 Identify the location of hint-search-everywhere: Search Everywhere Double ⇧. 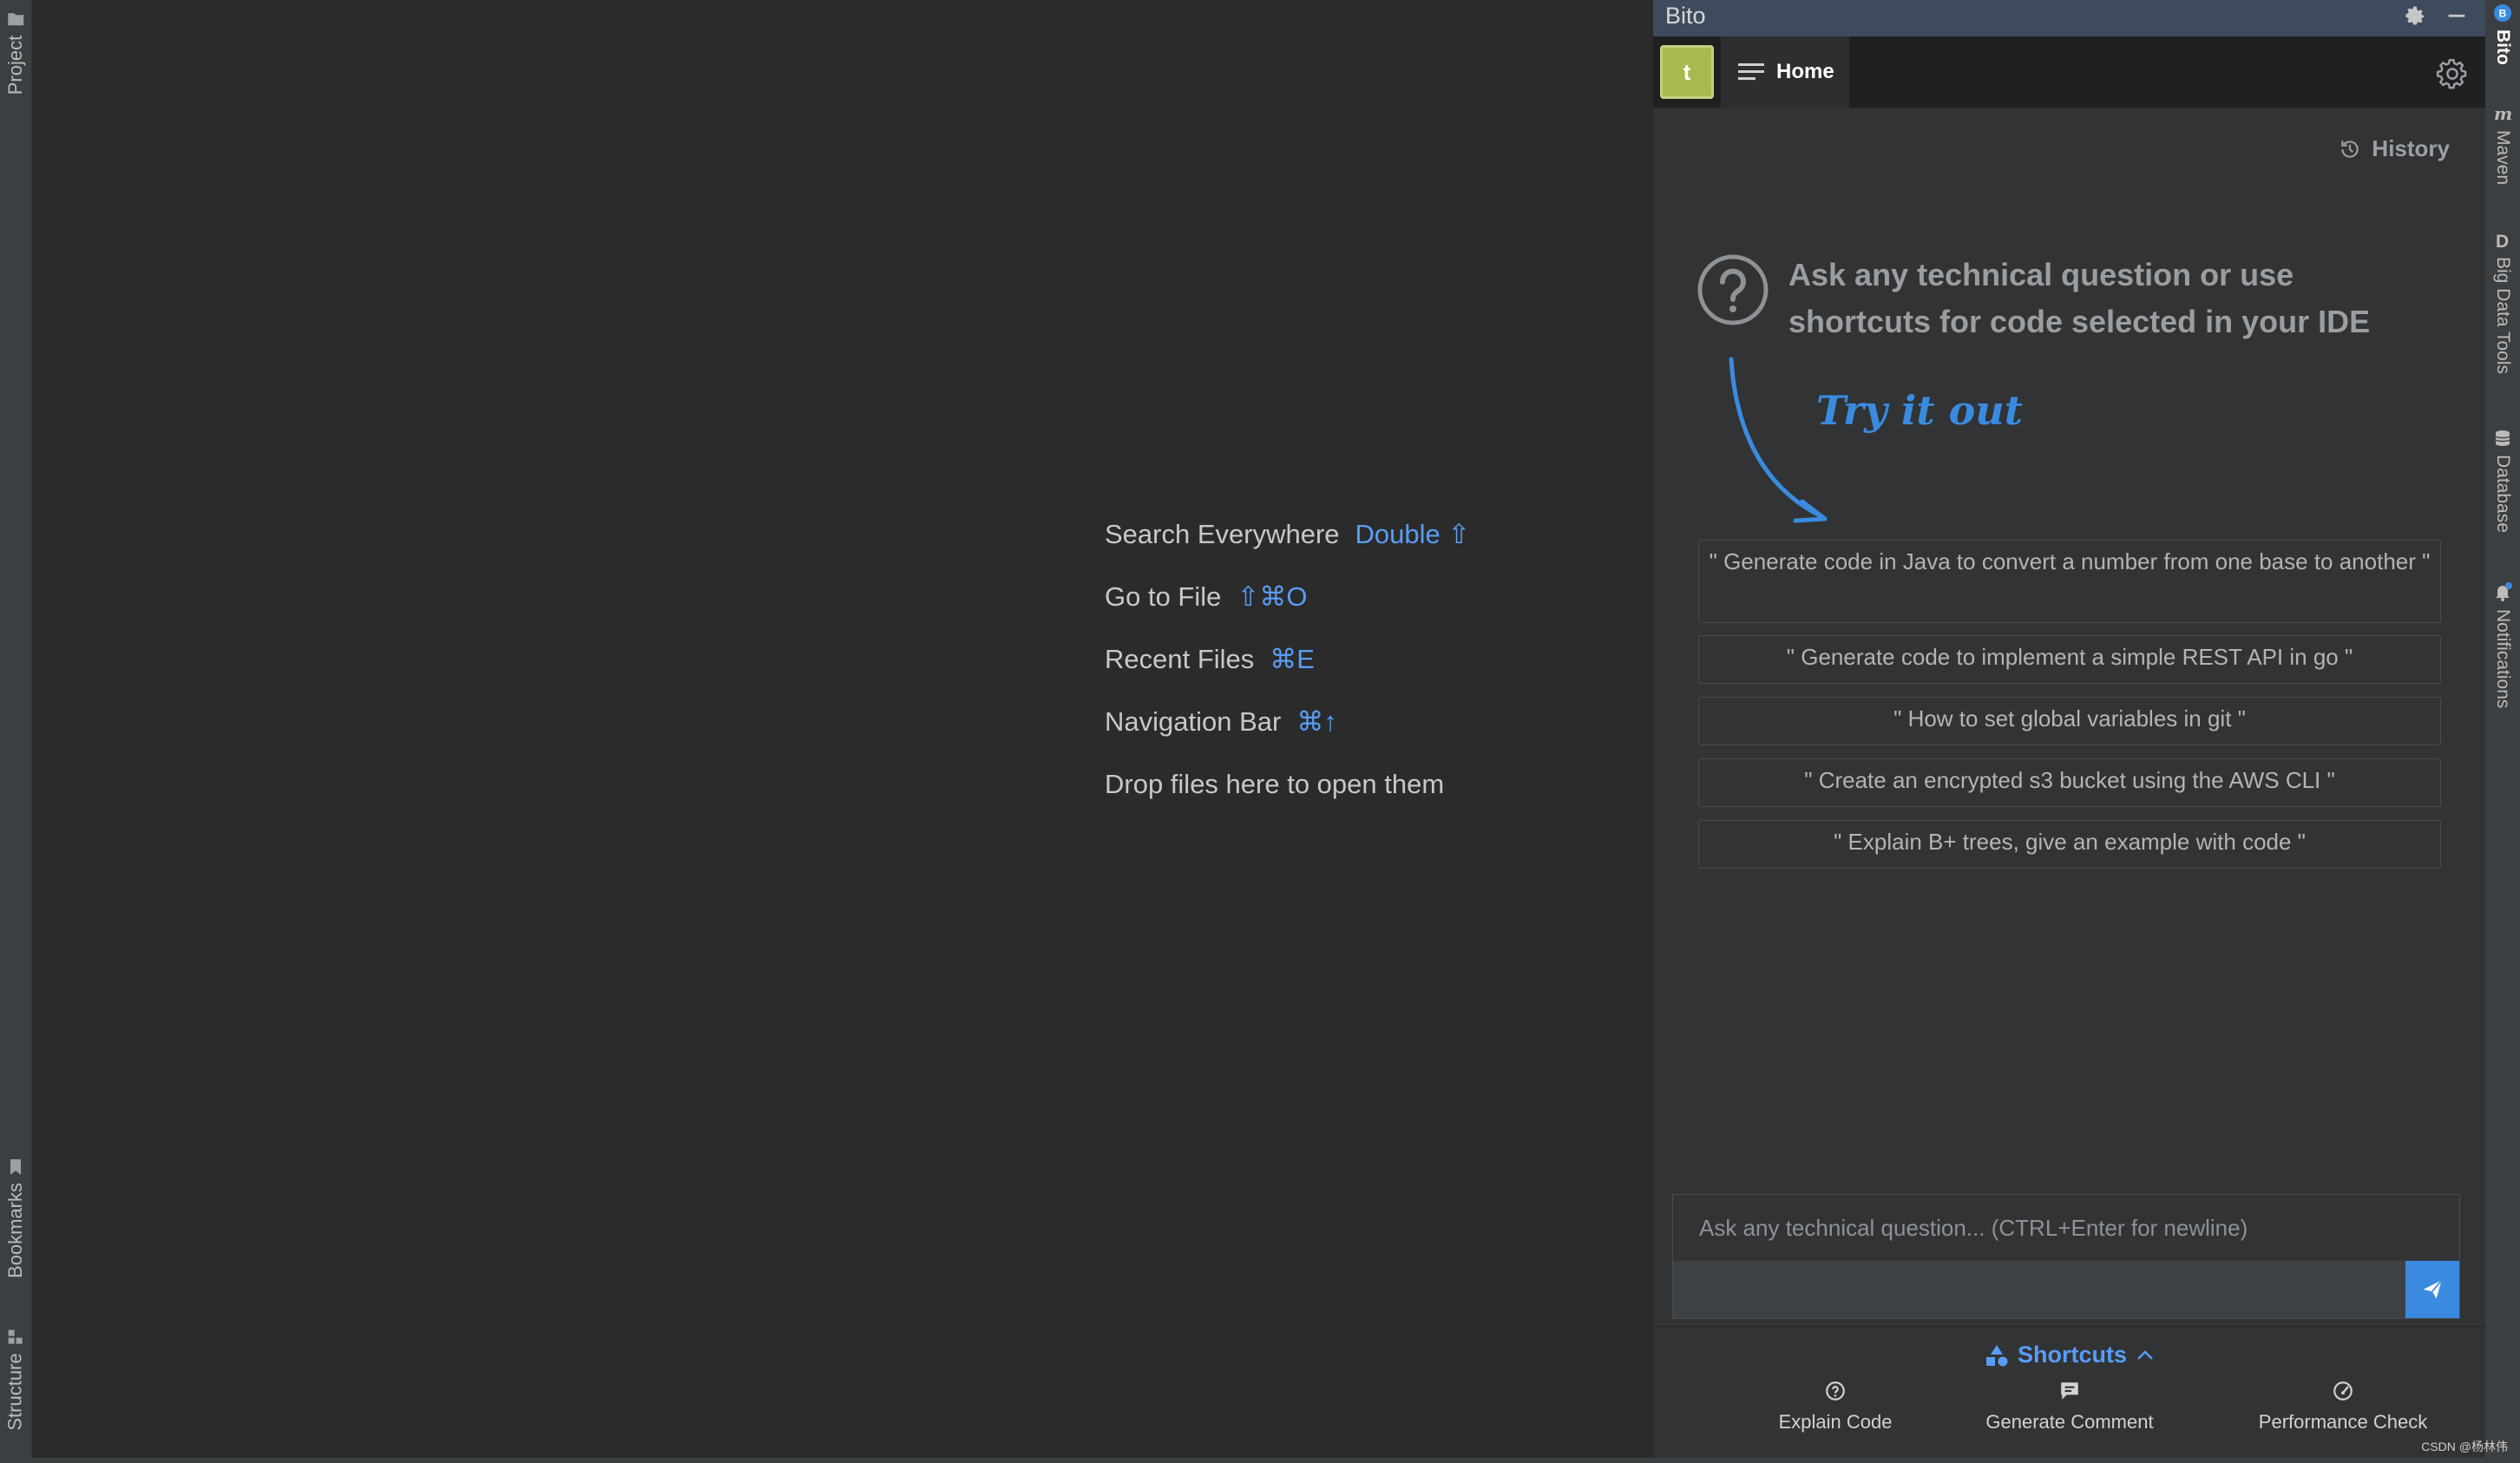
(1287, 534).